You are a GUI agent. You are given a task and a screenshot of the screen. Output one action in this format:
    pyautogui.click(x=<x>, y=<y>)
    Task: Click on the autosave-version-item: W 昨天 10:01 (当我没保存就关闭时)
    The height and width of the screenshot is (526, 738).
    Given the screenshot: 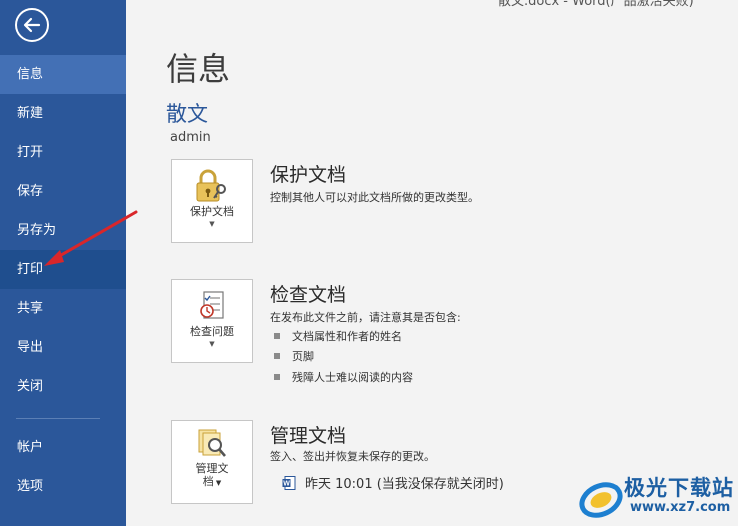 What is the action you would take?
    pyautogui.click(x=393, y=482)
    